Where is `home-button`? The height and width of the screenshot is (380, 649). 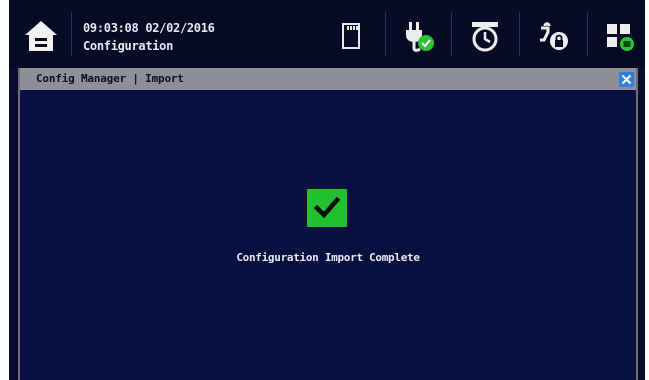 home-button is located at coordinates (41, 36).